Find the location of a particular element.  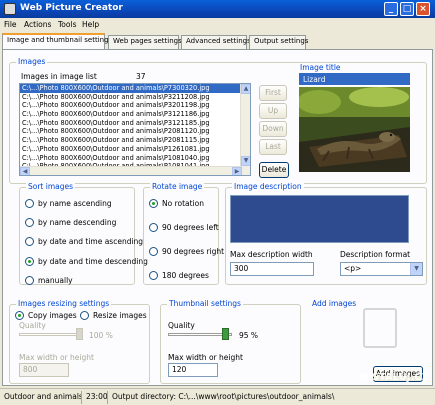

images-count-label: Images in image list is located at coordinates (59, 76).